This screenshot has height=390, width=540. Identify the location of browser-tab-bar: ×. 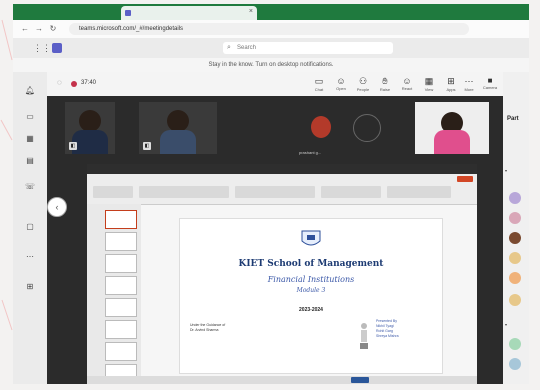
(271, 12).